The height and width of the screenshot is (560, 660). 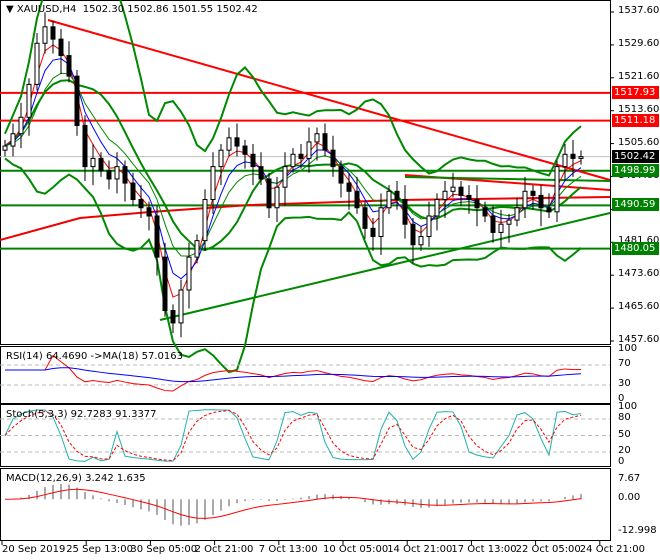 What do you see at coordinates (224, 549) in the screenshot?
I see `x-tick-label: 2 Oct 21:00` at bounding box center [224, 549].